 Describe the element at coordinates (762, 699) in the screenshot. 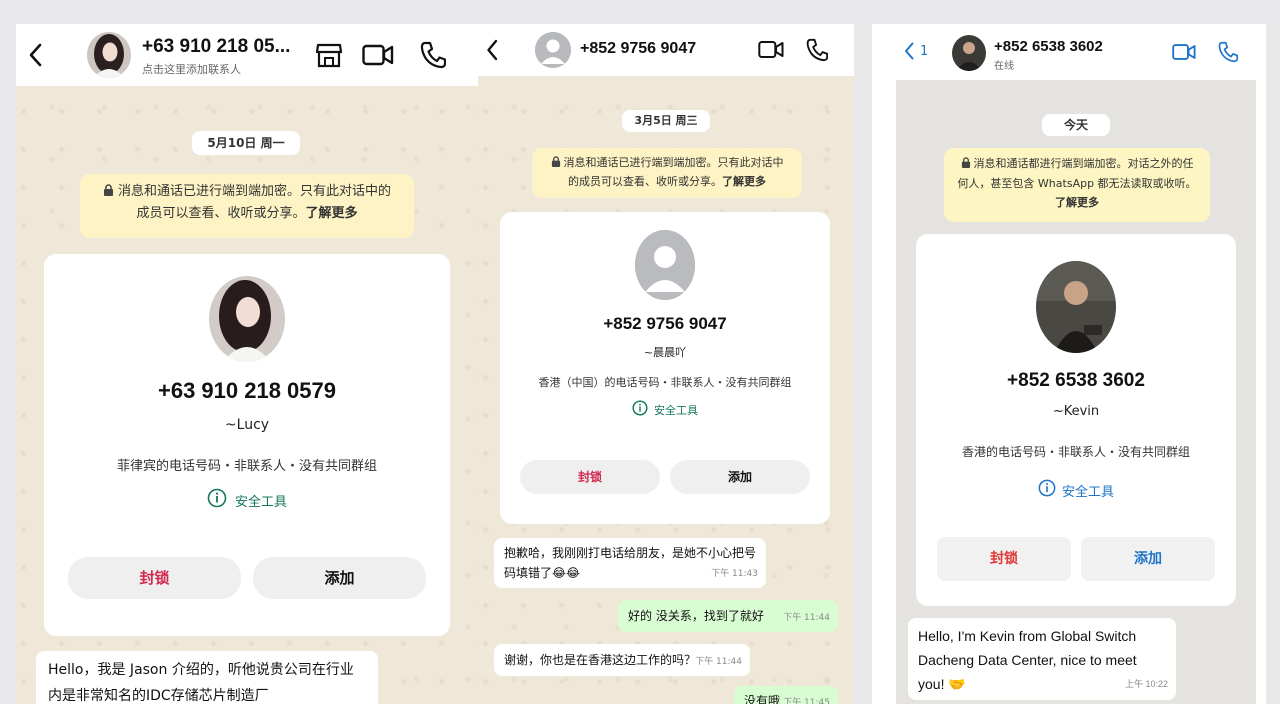

I see `message-text: 没有哦` at that location.